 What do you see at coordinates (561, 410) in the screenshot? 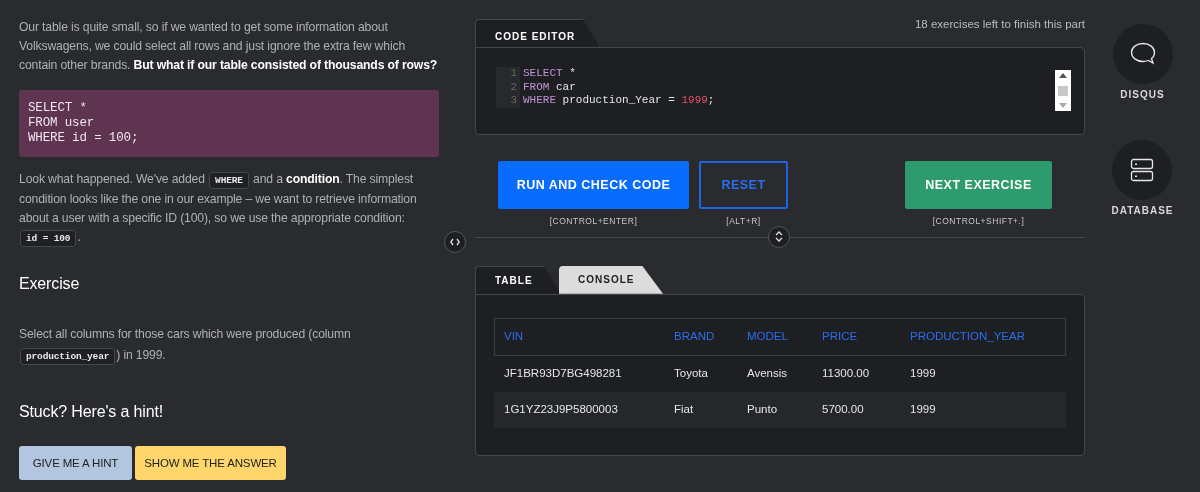
I see `table-cell-text: 1G1YZ23J9P5800003` at bounding box center [561, 410].